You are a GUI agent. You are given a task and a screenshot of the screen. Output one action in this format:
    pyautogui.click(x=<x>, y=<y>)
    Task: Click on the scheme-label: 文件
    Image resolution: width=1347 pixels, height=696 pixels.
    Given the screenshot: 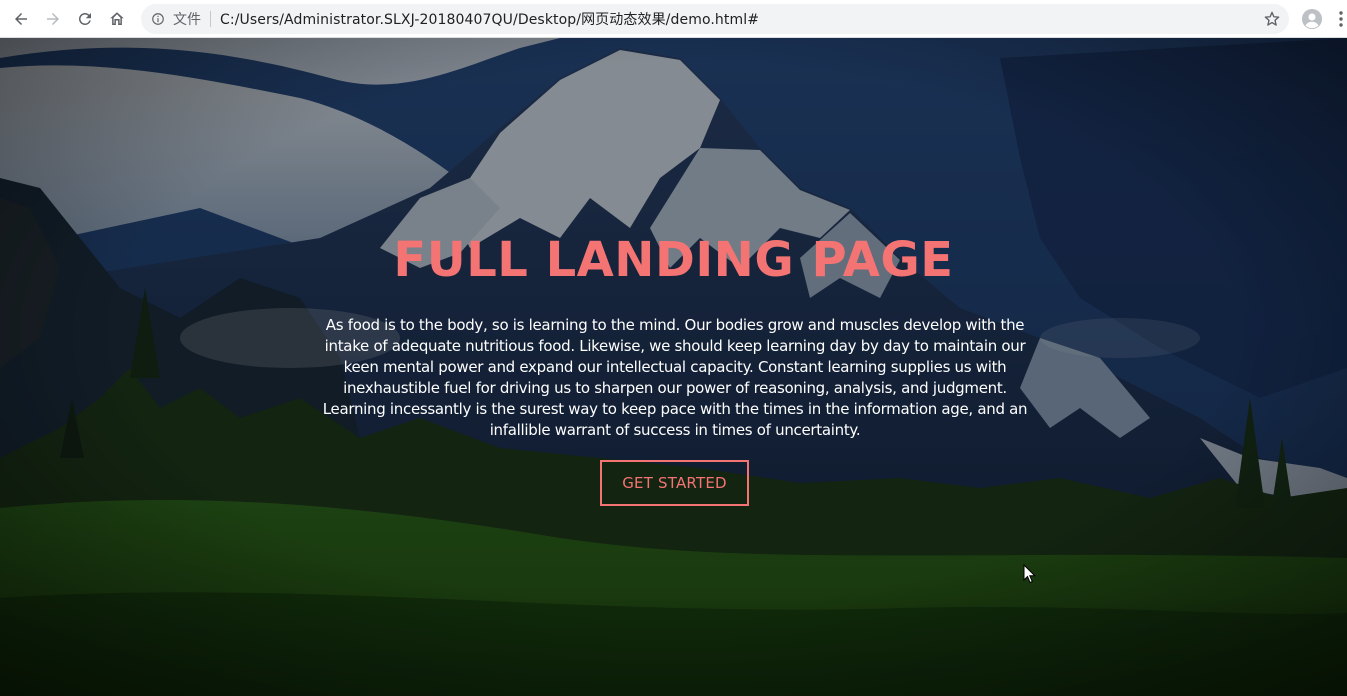 What is the action you would take?
    pyautogui.click(x=187, y=20)
    